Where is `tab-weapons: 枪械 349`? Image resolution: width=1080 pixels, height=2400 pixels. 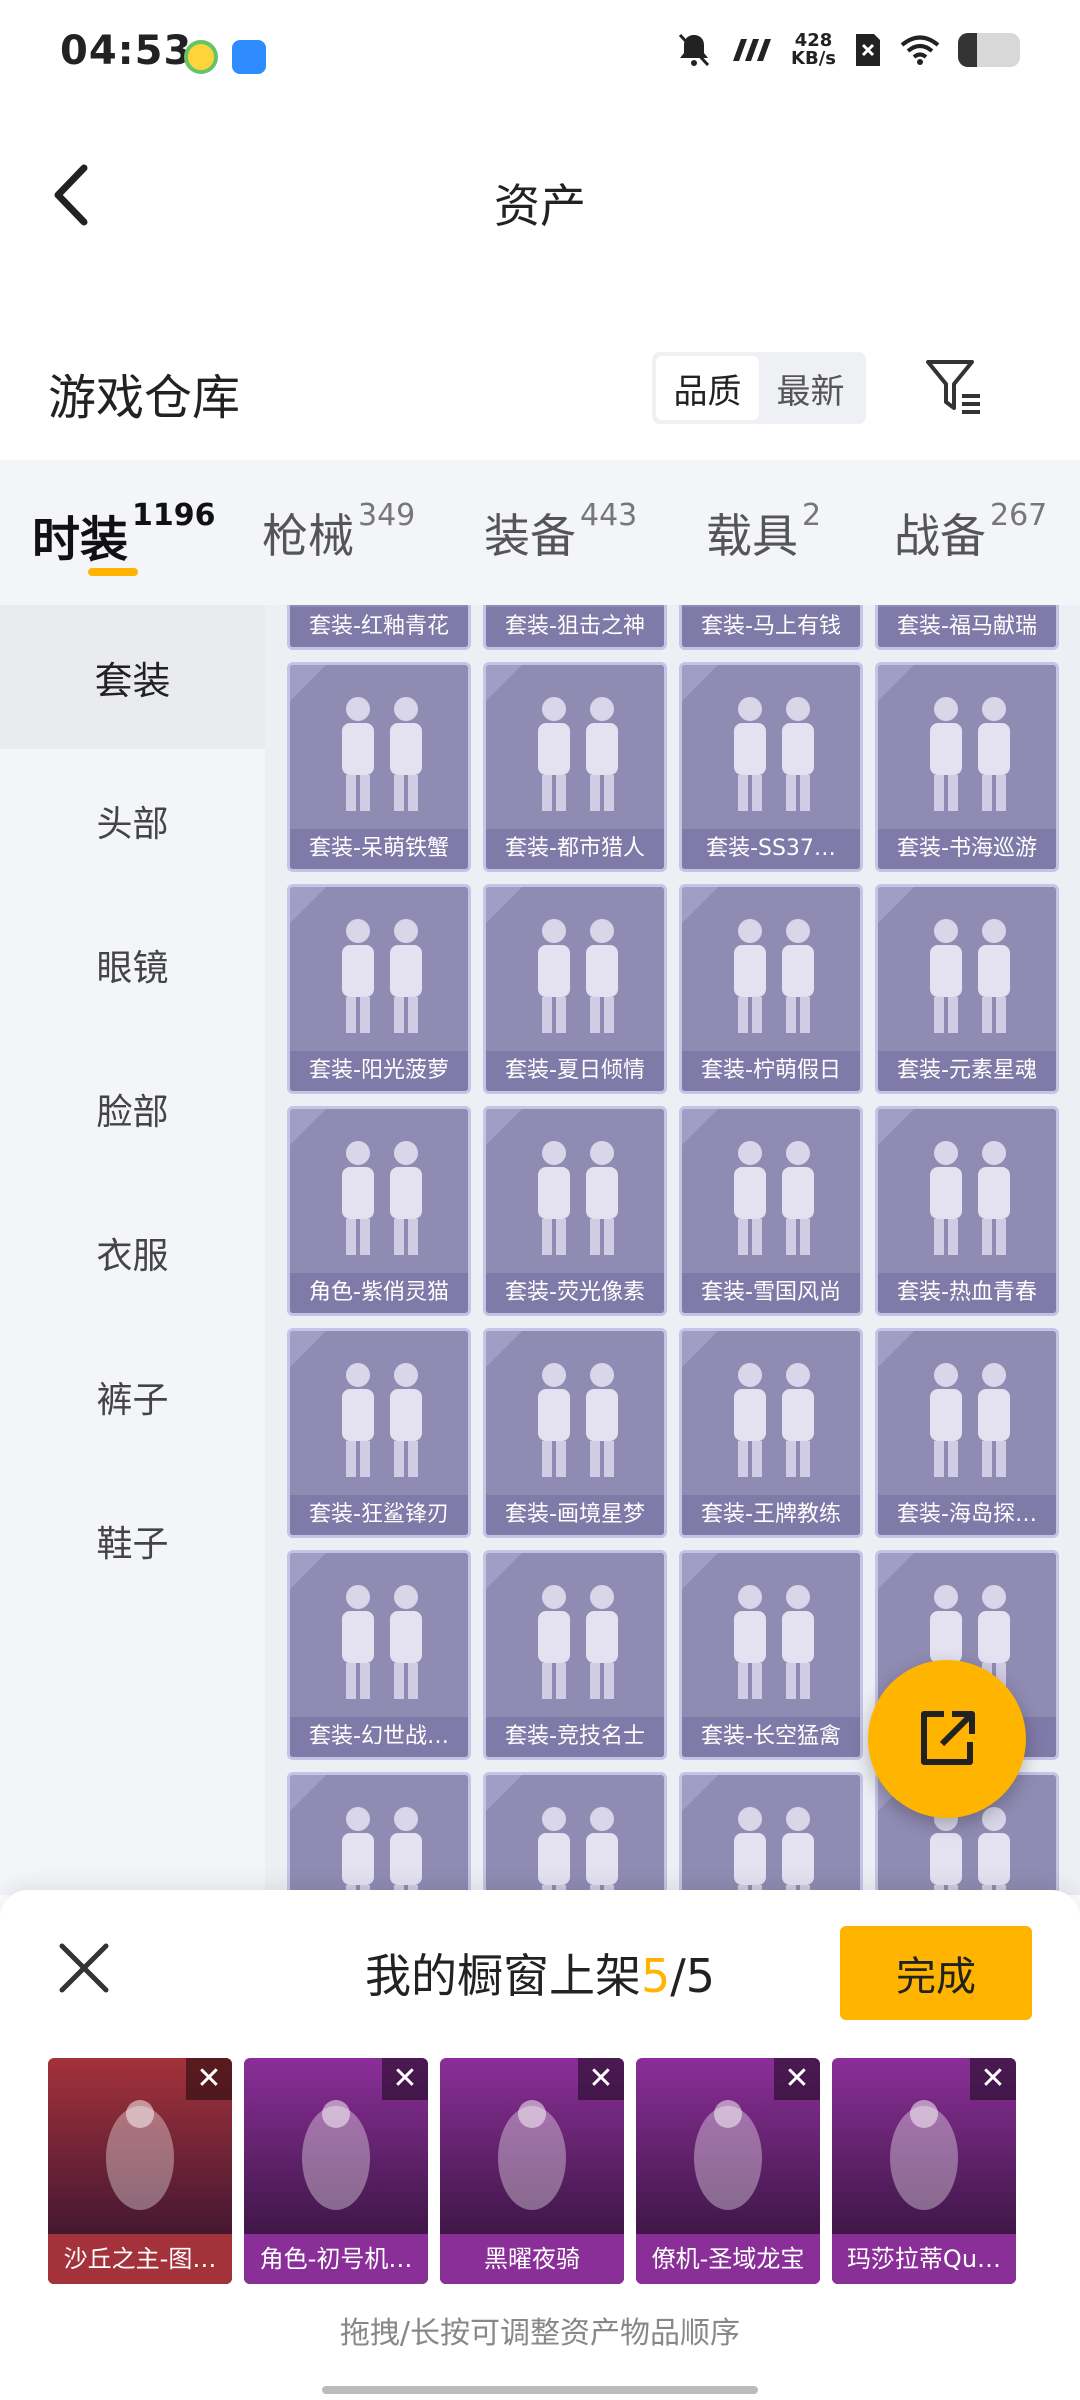
tab-weapons: 枪械 349 is located at coordinates (338, 532).